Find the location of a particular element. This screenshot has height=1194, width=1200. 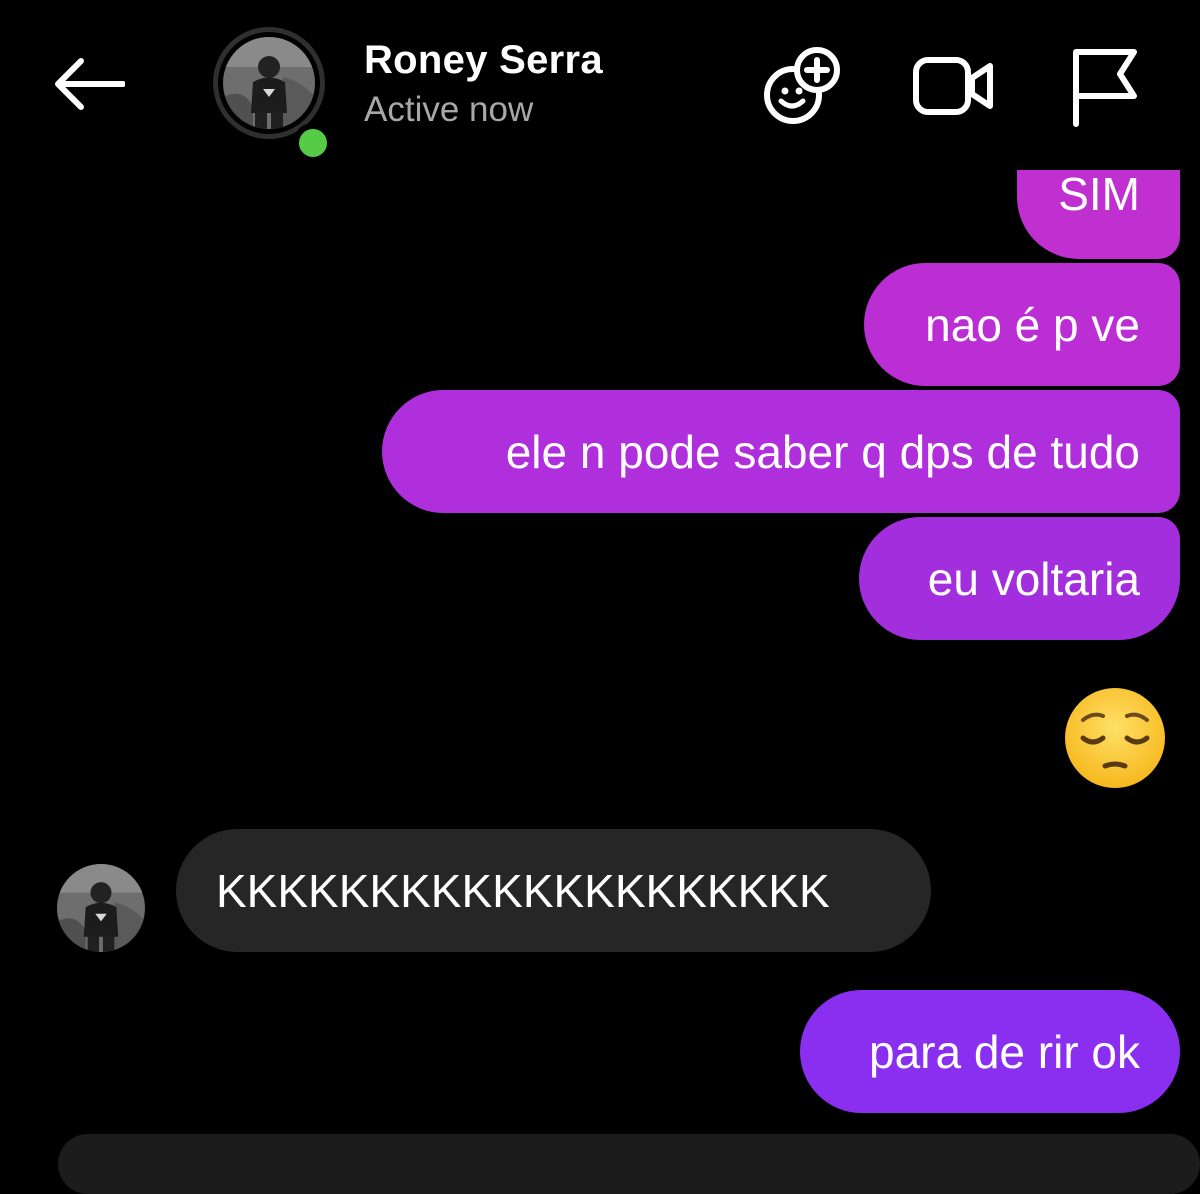

partial-incoming-message is located at coordinates (629, 1164).